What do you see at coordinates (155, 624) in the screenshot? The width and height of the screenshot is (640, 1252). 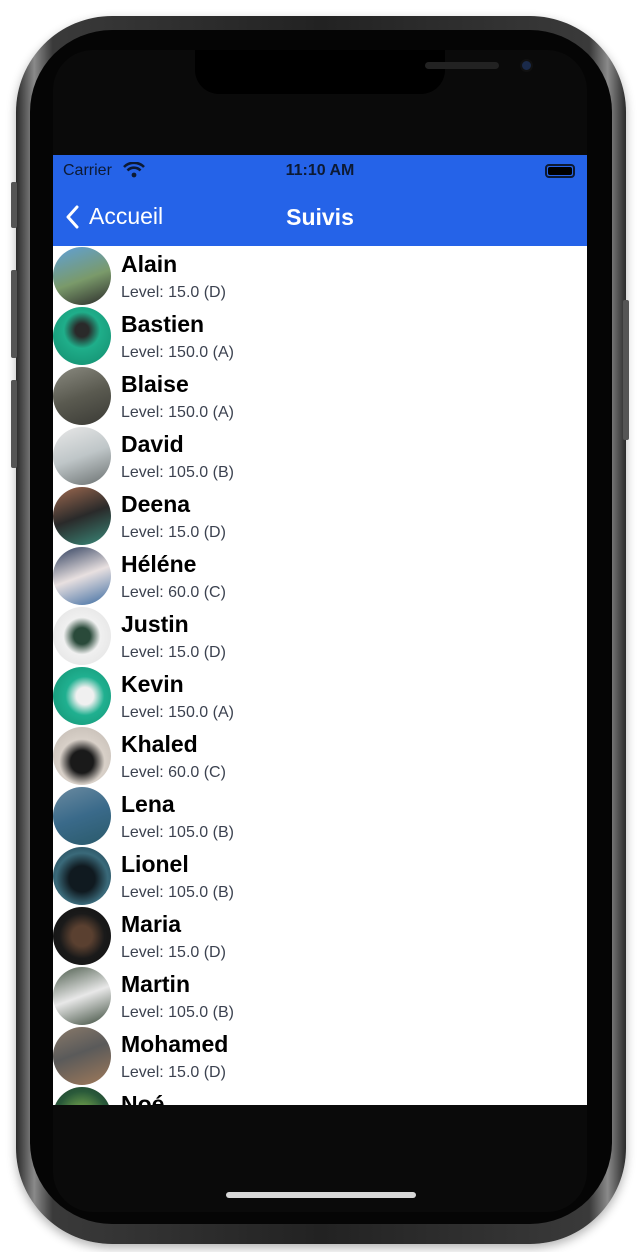 I see `player-name: Justin` at bounding box center [155, 624].